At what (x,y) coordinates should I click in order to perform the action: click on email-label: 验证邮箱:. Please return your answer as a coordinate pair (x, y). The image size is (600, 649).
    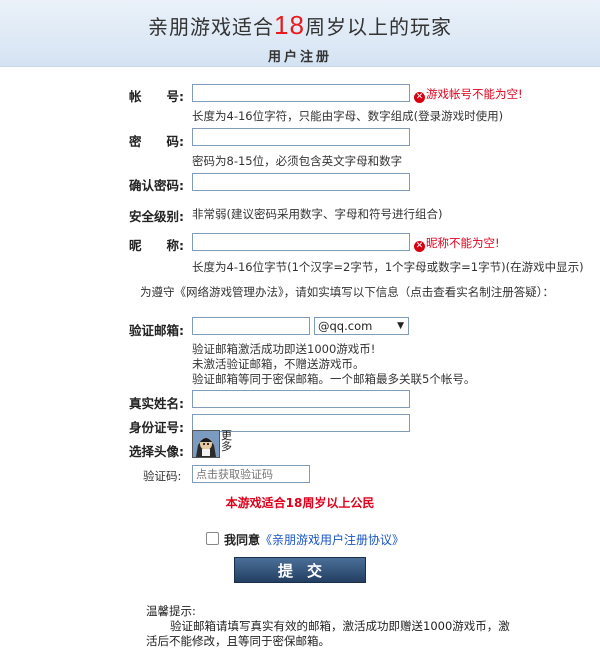
    Looking at the image, I should click on (156, 330).